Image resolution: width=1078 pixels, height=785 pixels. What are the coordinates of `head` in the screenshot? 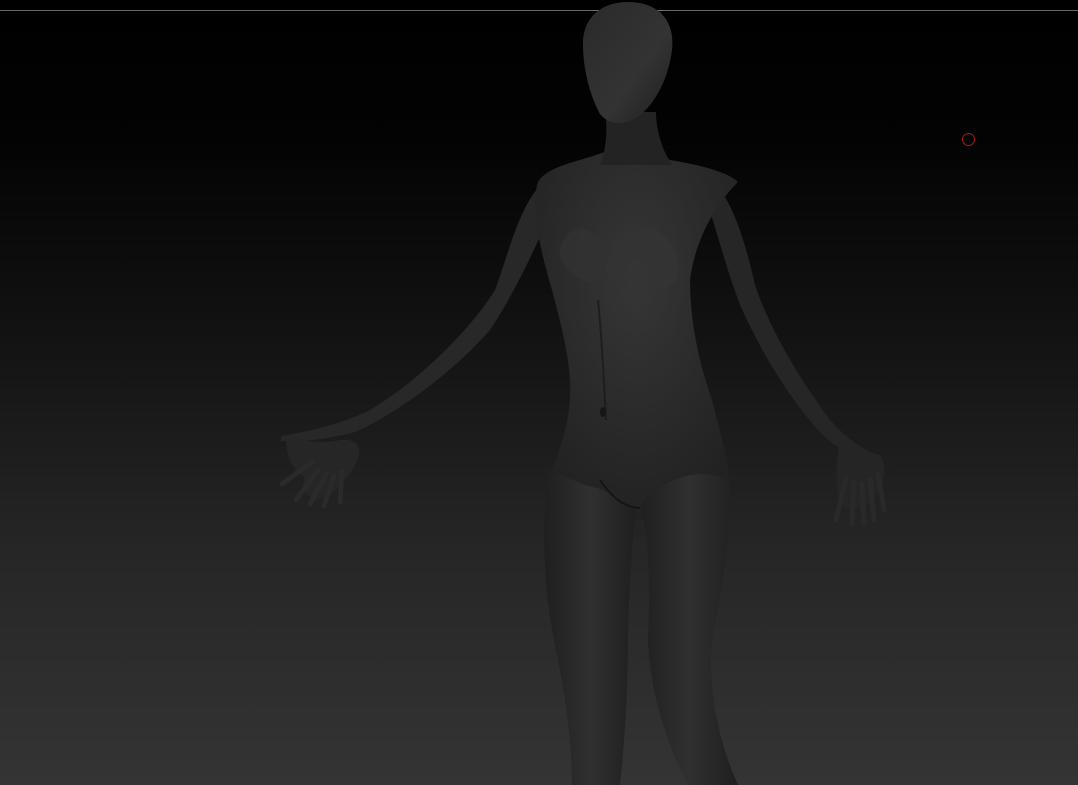 It's located at (627, 62).